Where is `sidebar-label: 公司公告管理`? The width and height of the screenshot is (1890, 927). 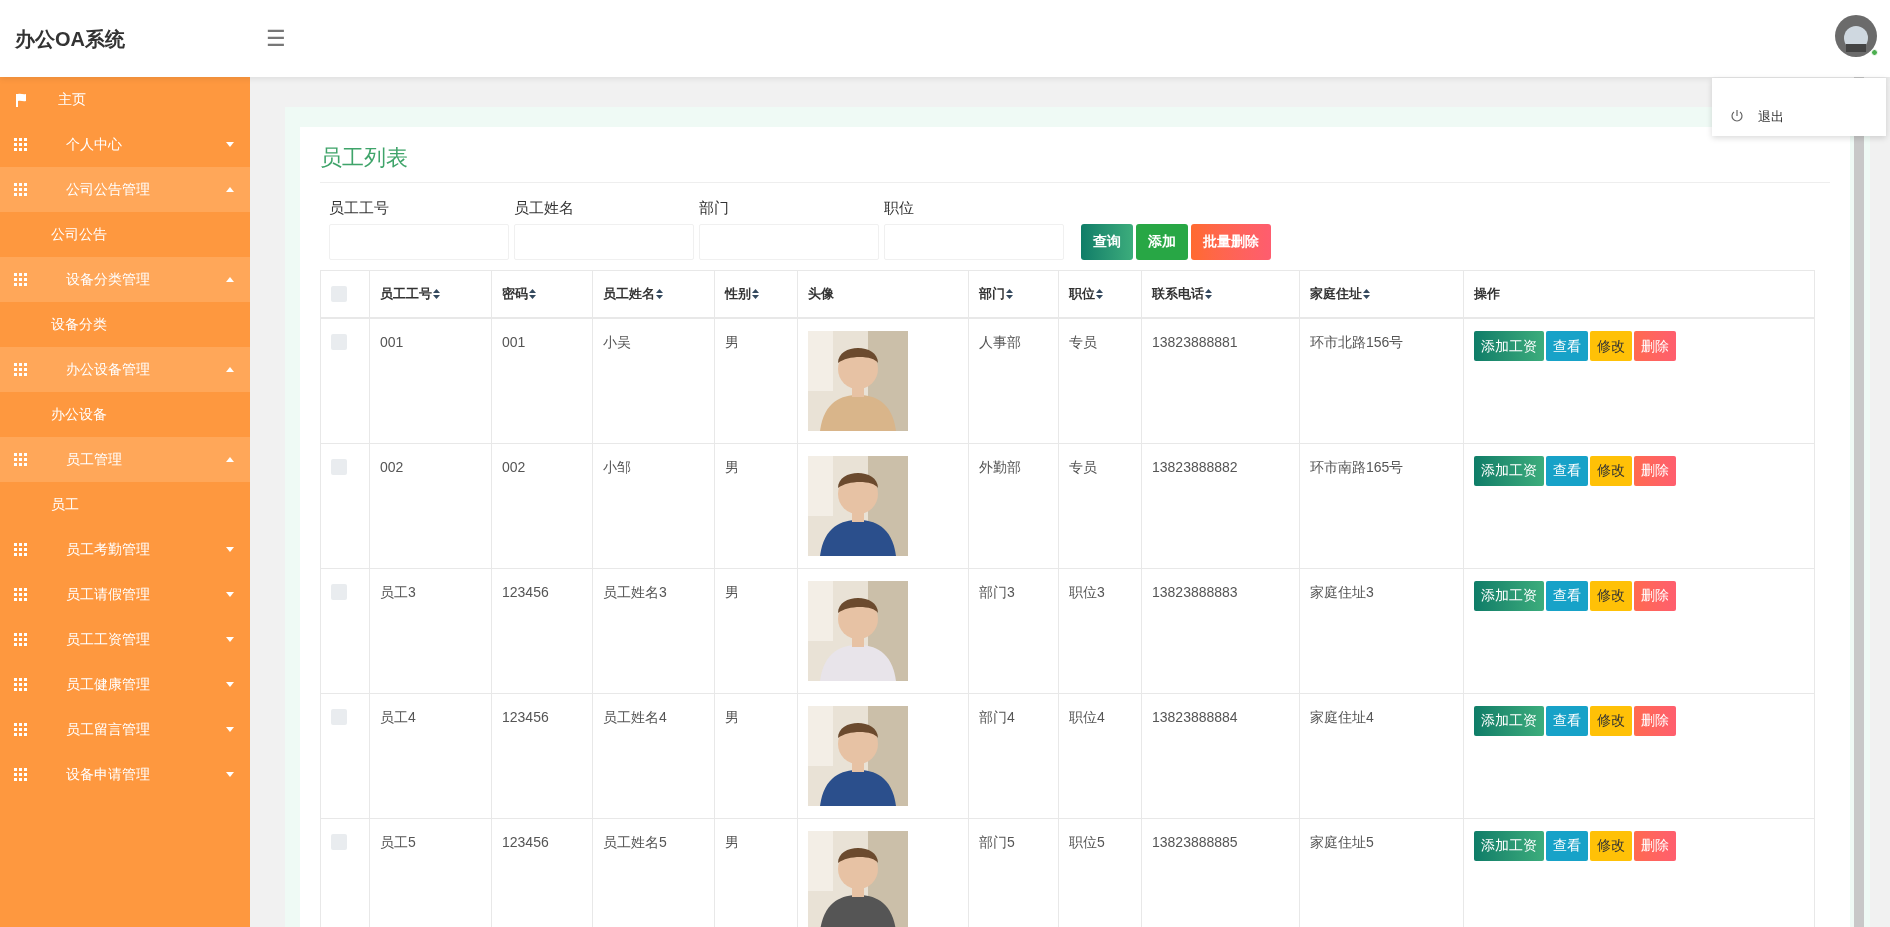
sidebar-label: 公司公告管理 is located at coordinates (108, 189).